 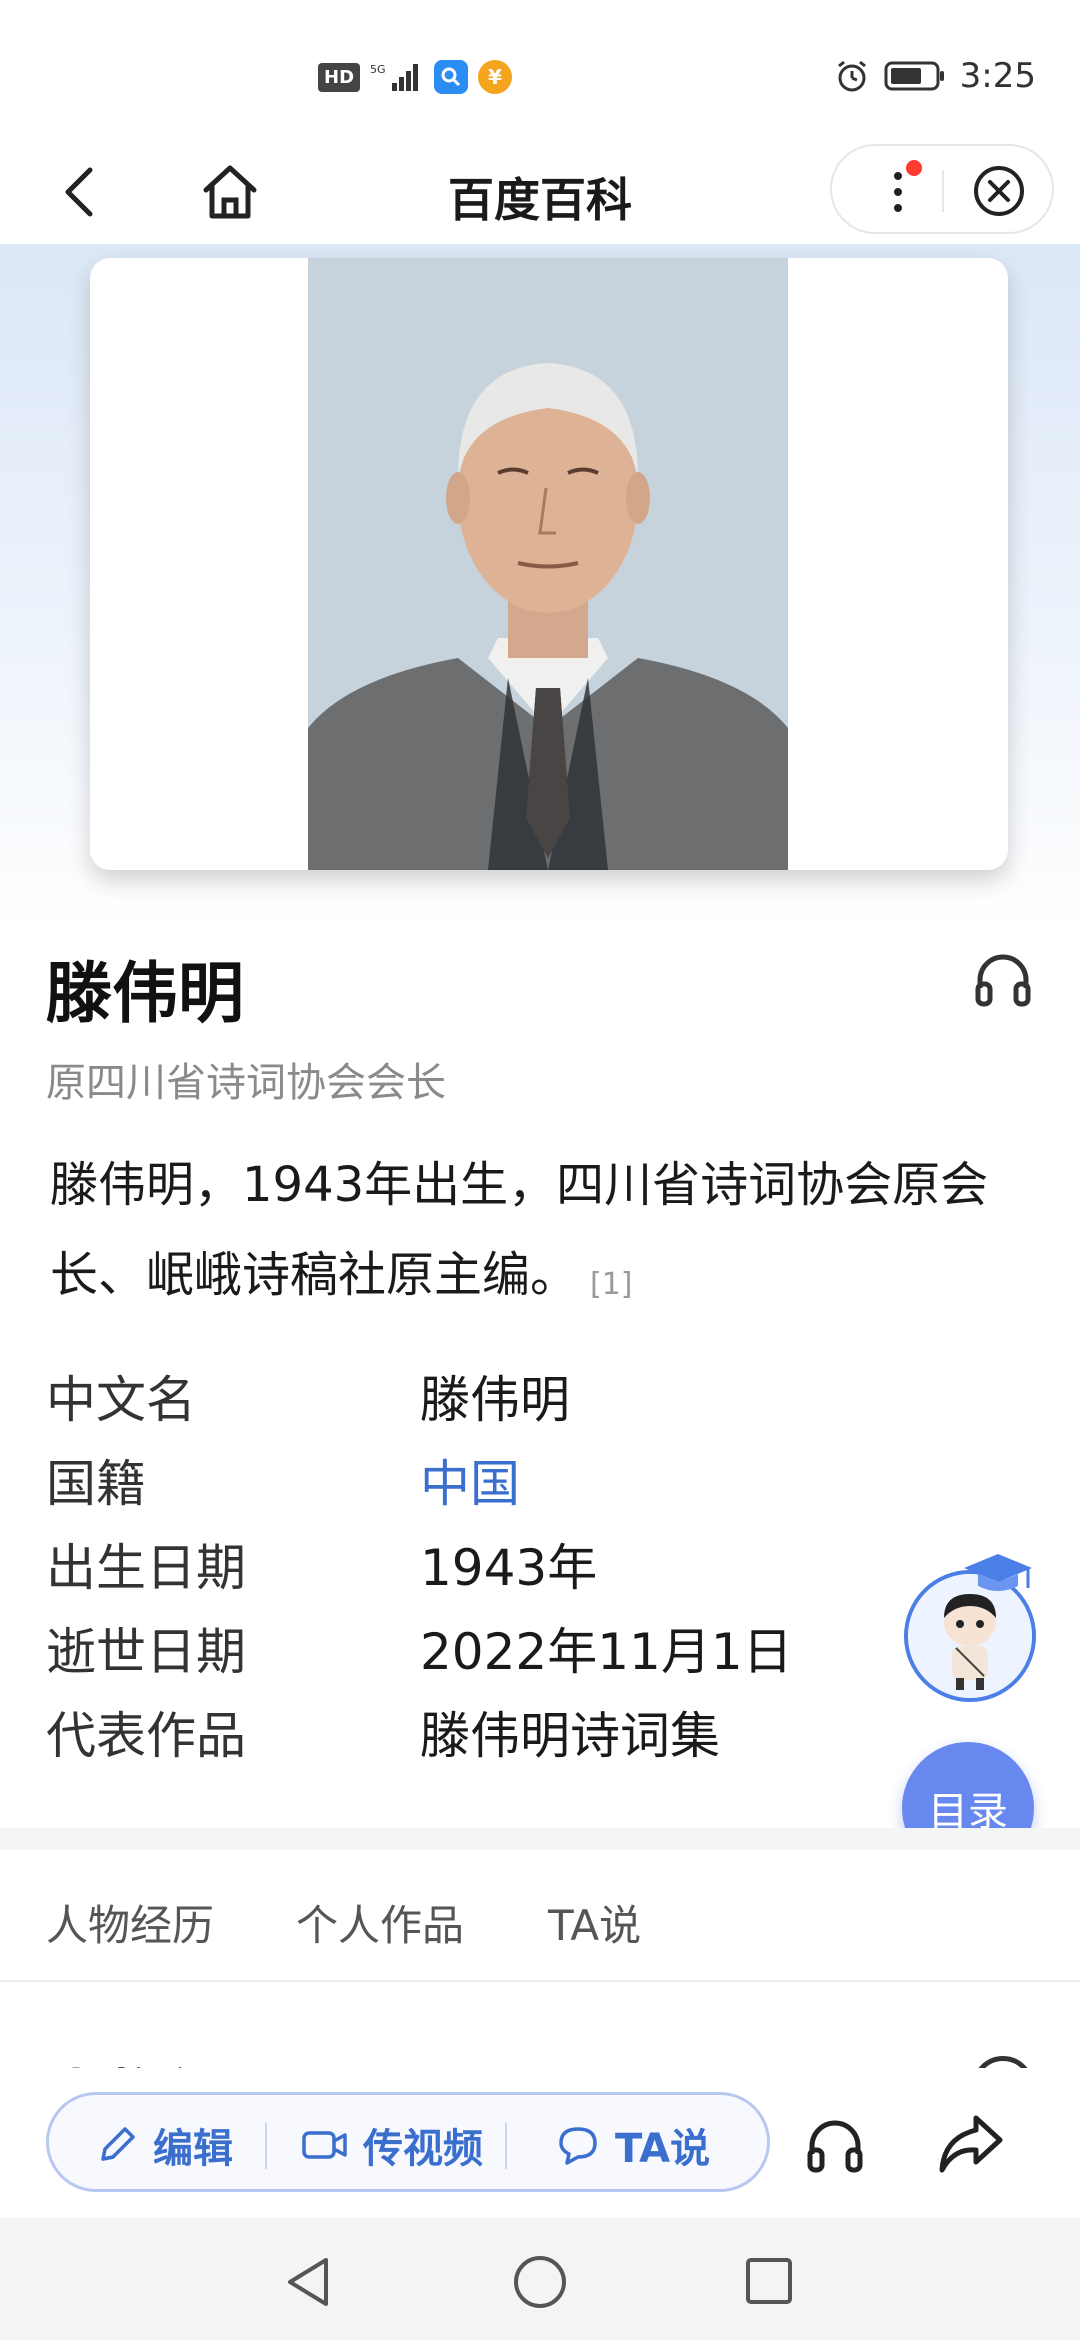 I want to click on system-navigation-bar, so click(x=540, y=2279).